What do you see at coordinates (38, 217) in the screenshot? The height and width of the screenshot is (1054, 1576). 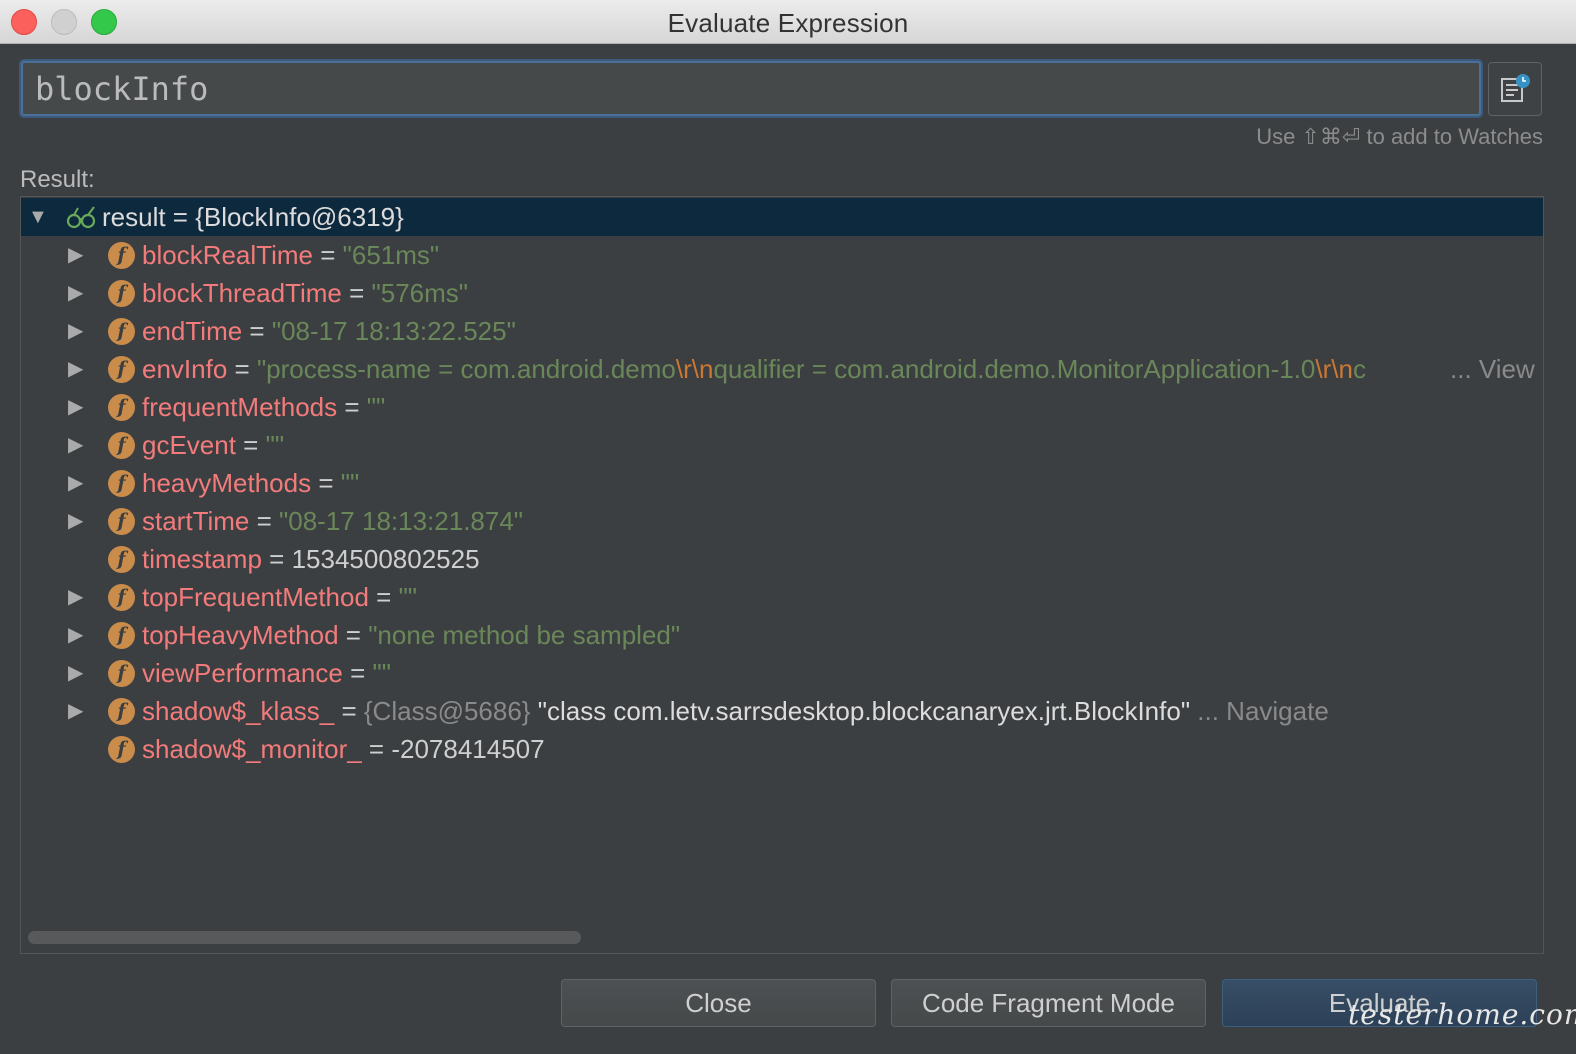 I see `expand-arrow-icon: ▼` at bounding box center [38, 217].